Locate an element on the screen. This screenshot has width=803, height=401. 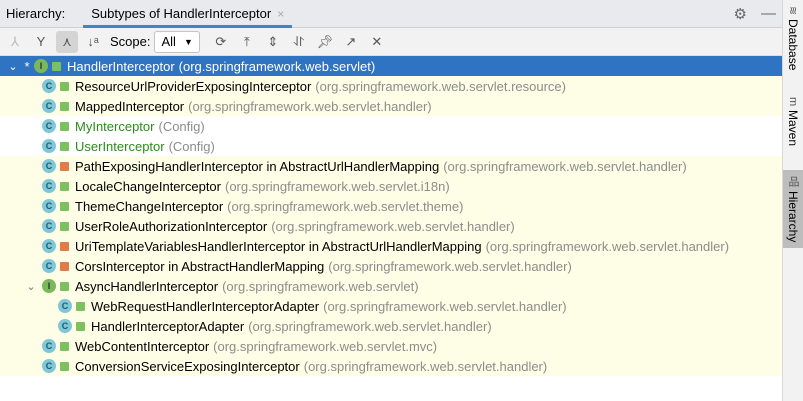
tool-window-label: Database is located at coordinates (793, 45).